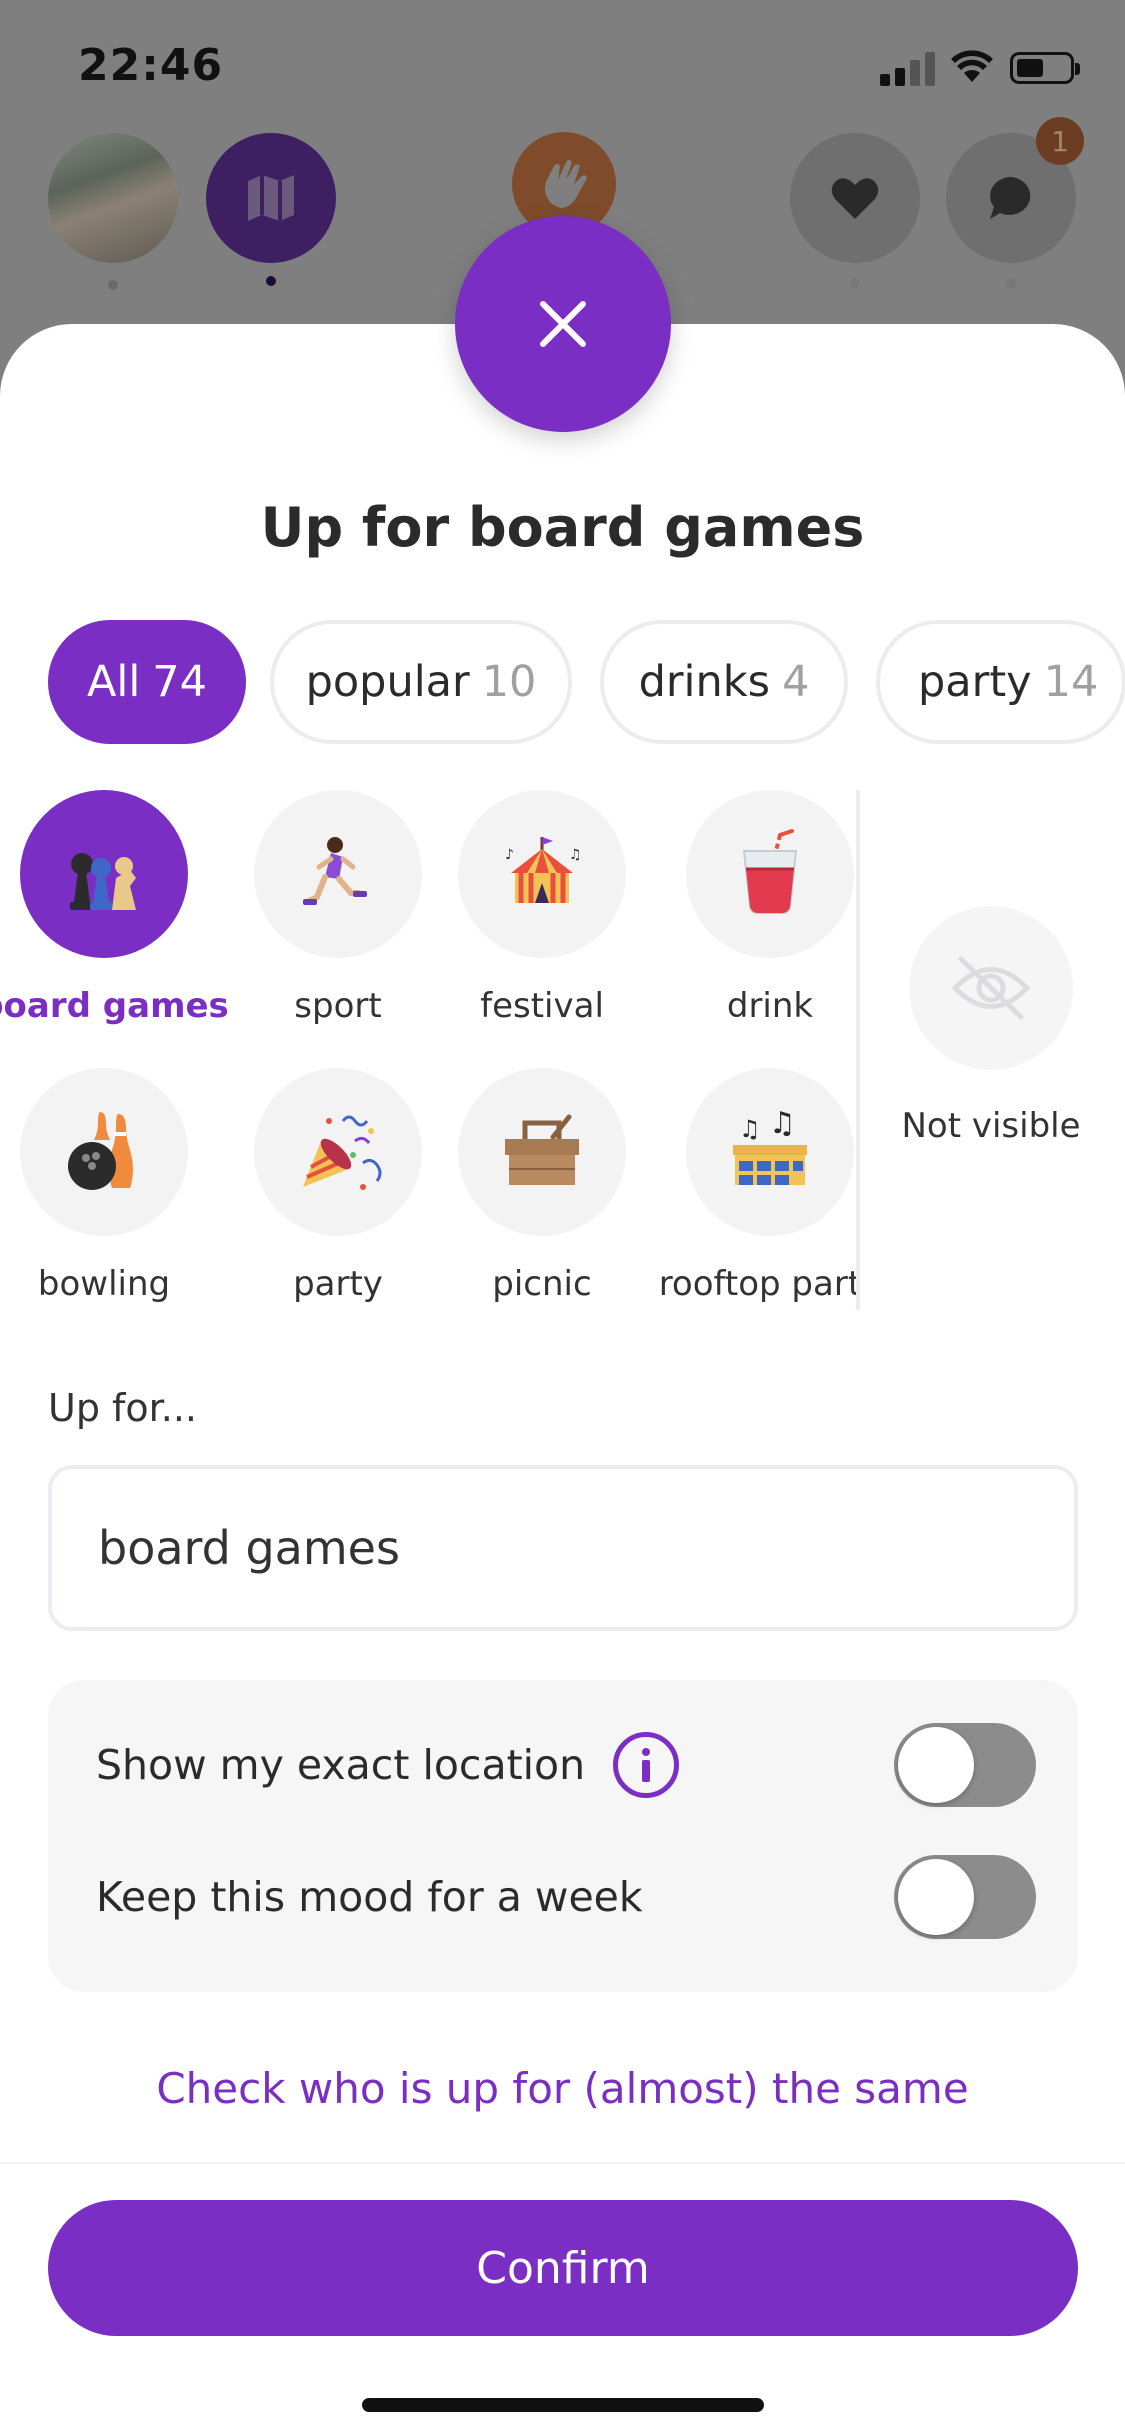  I want to click on chat-bubble-icon, so click(1010, 198).